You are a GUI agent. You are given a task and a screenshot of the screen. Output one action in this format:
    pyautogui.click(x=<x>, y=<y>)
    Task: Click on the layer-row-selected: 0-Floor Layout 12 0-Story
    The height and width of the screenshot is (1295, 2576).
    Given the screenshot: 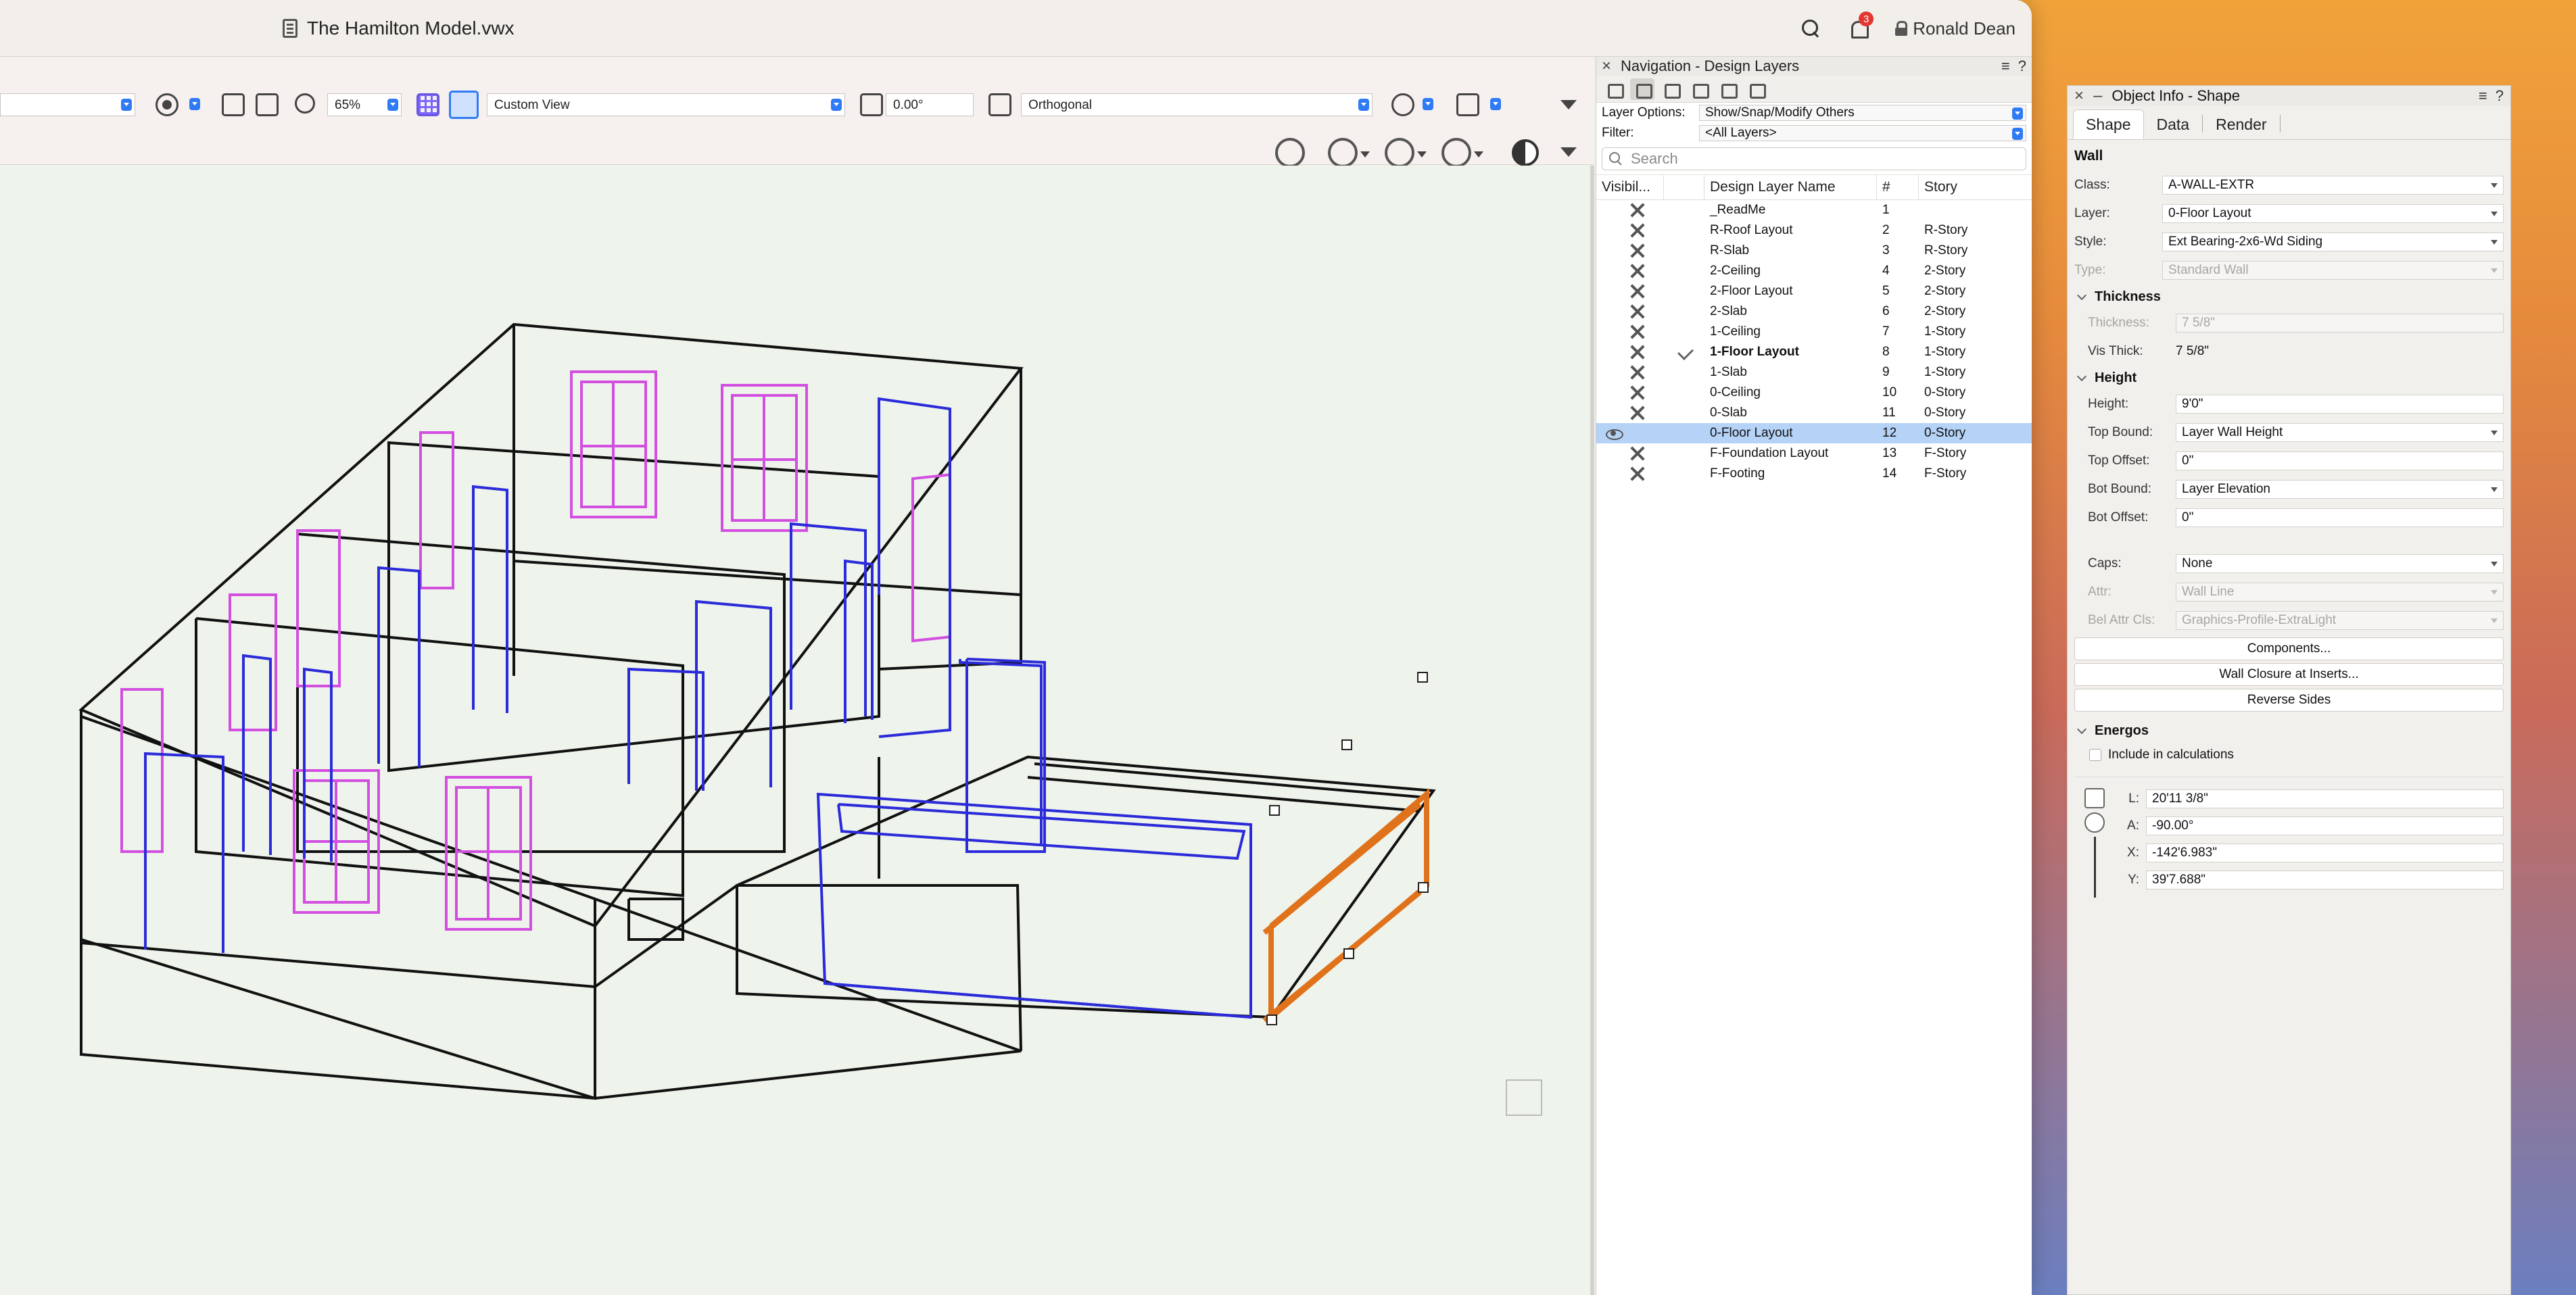 What is the action you would take?
    pyautogui.click(x=1814, y=433)
    